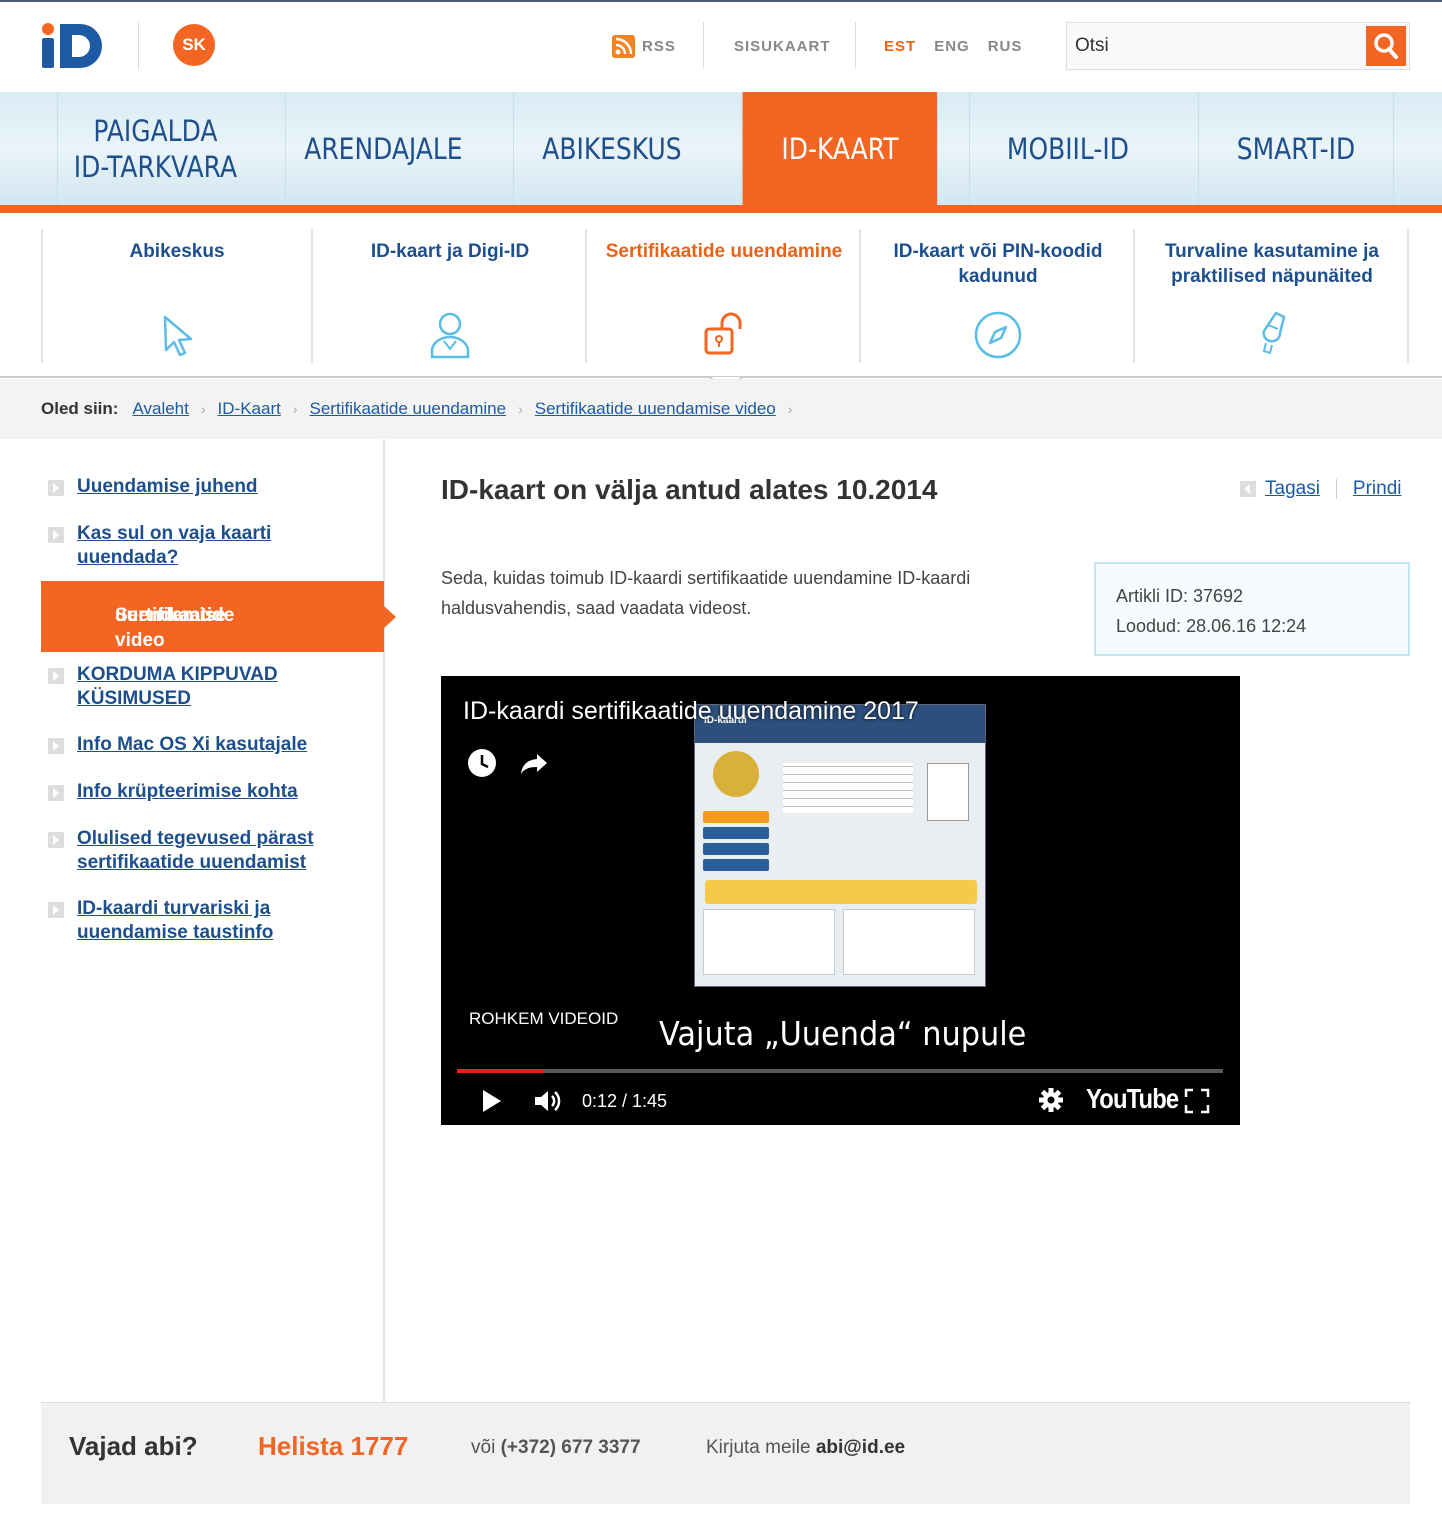 The image size is (1442, 1516). What do you see at coordinates (571, 1447) in the screenshot?
I see `alt-phone-number: (+372) 677 3377` at bounding box center [571, 1447].